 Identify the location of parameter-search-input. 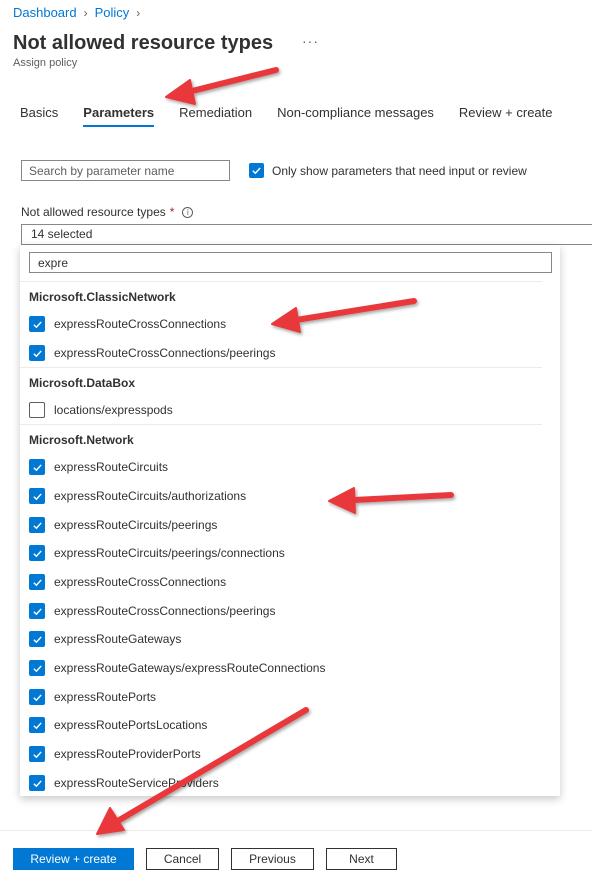
(125, 170).